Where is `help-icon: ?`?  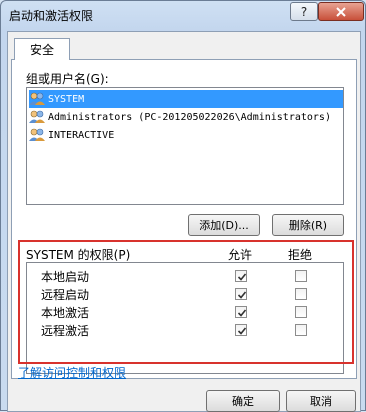
help-icon: ? is located at coordinates (304, 11).